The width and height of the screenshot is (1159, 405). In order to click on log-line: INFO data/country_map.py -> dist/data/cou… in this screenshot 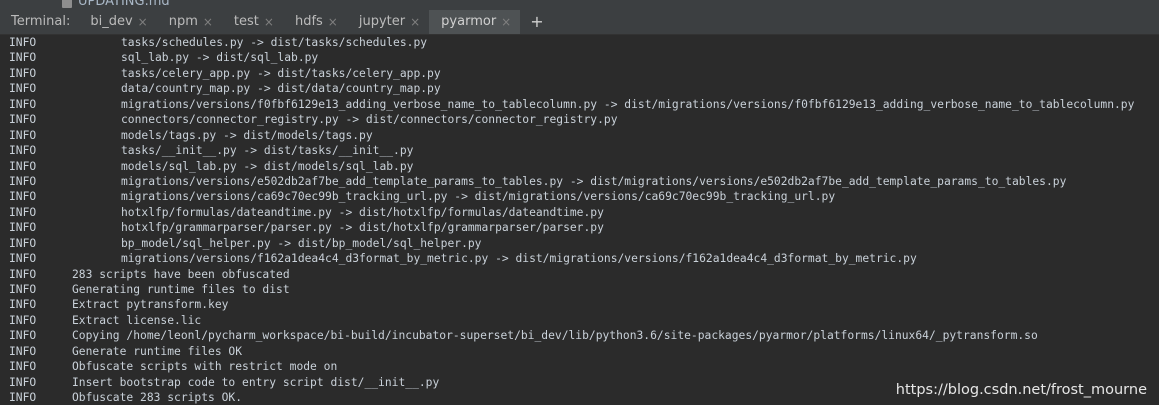, I will do `click(579, 88)`.